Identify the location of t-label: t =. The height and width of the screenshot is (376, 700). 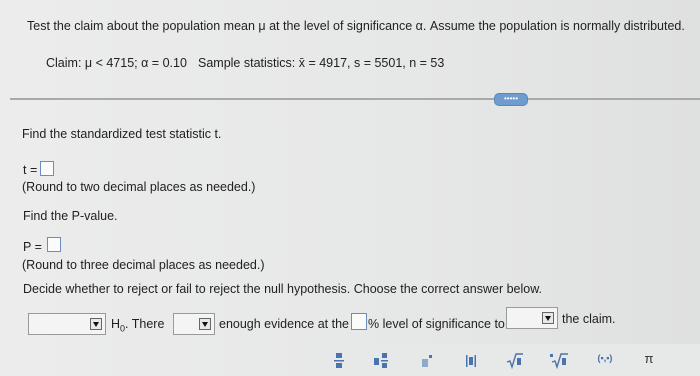
(30, 170).